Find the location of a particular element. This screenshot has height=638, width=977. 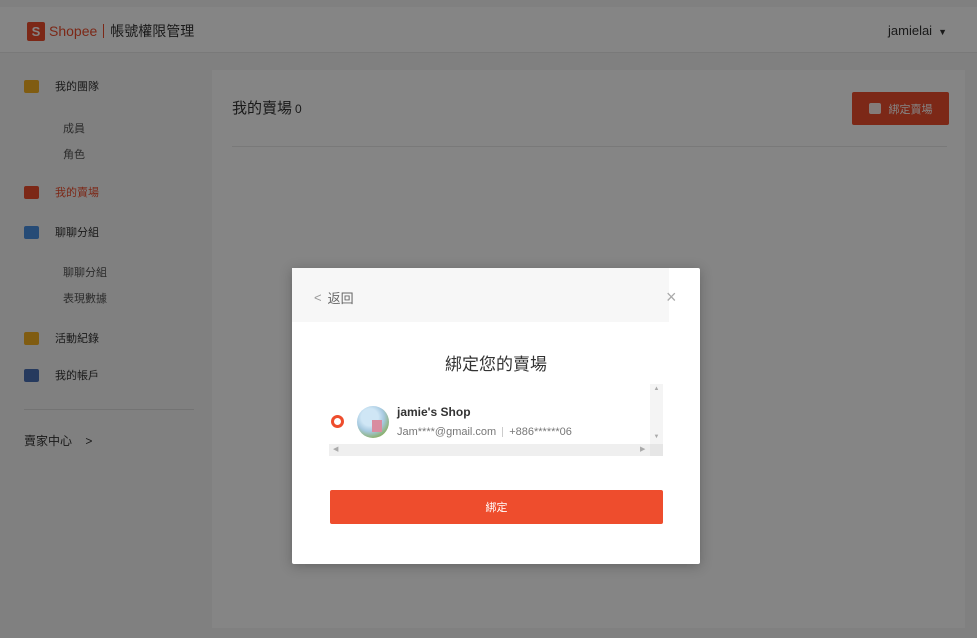

confirm-bind-button: 綁定 is located at coordinates (496, 507).